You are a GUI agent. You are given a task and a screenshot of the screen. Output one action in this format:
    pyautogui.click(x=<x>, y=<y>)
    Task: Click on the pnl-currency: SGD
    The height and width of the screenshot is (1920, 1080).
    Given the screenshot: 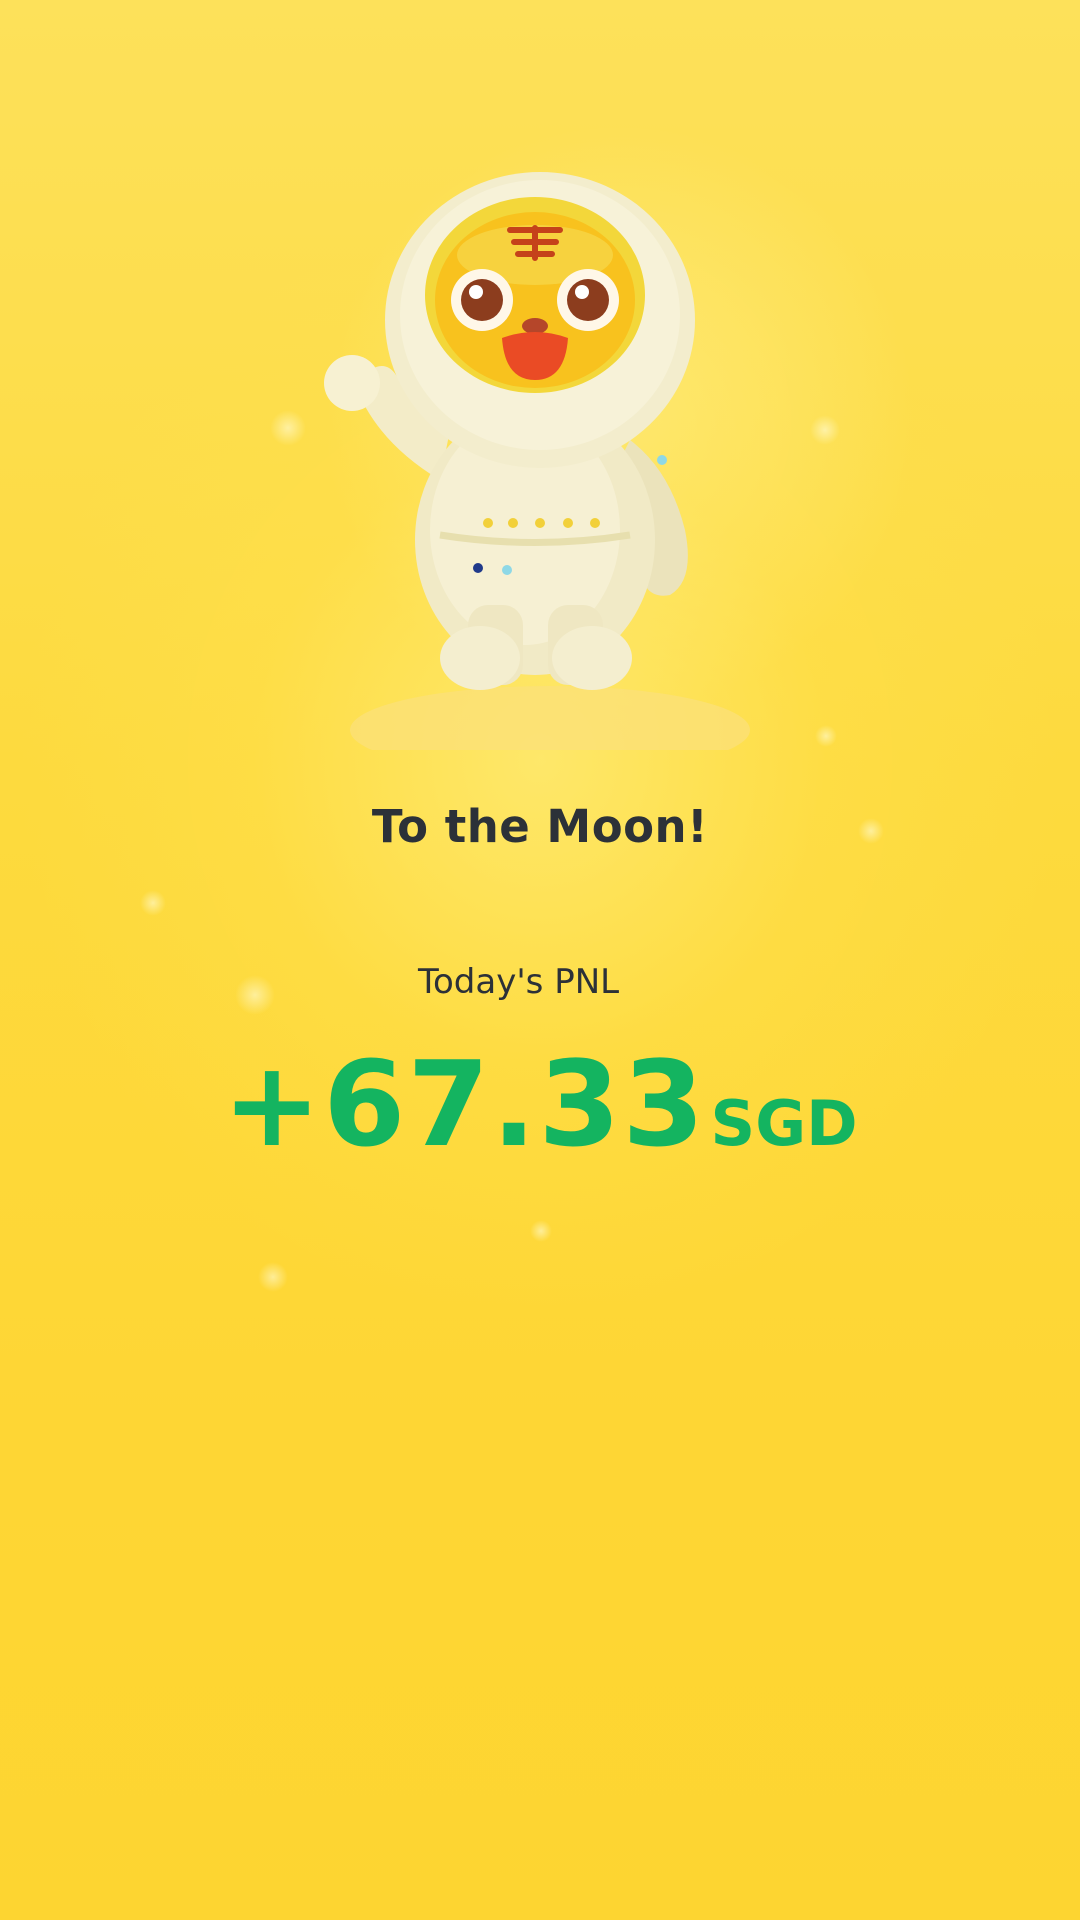 What is the action you would take?
    pyautogui.click(x=784, y=1123)
    